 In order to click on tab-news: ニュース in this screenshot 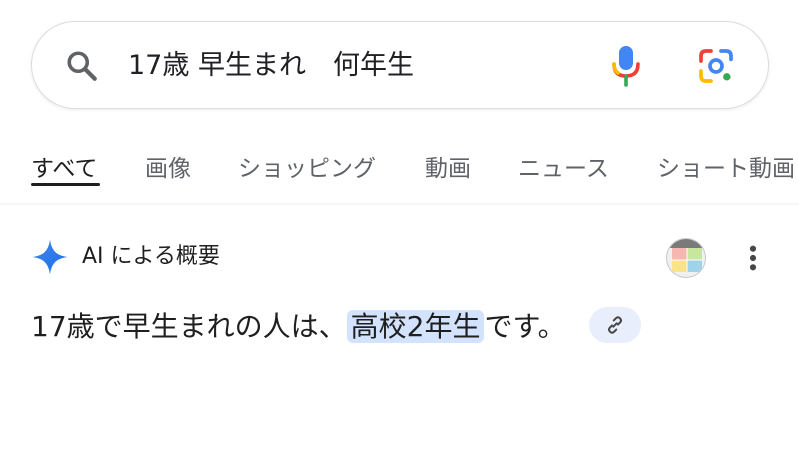, I will do `click(563, 169)`.